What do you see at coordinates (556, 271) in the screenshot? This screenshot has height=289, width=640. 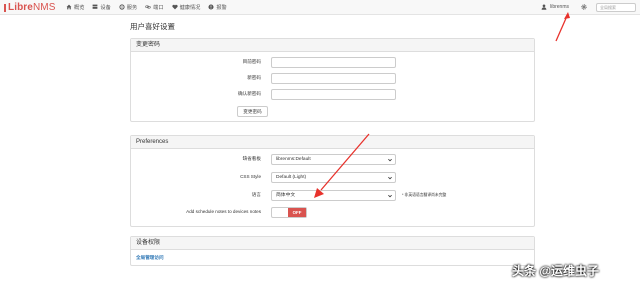 I see `watermark-text: 头条 @运维虫子` at bounding box center [556, 271].